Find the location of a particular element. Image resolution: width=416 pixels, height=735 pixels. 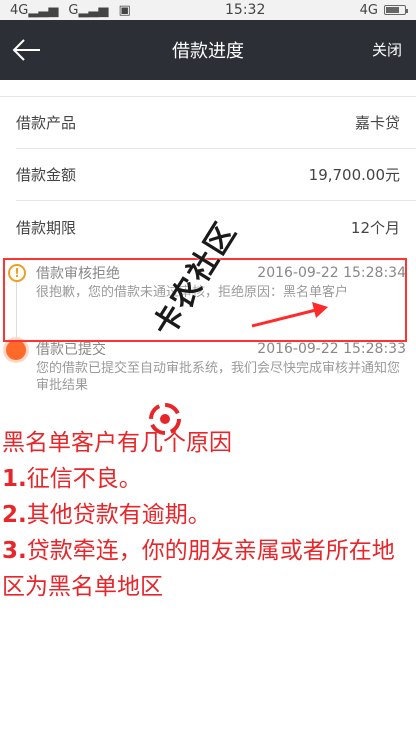

network-label: 4G is located at coordinates (368, 10).